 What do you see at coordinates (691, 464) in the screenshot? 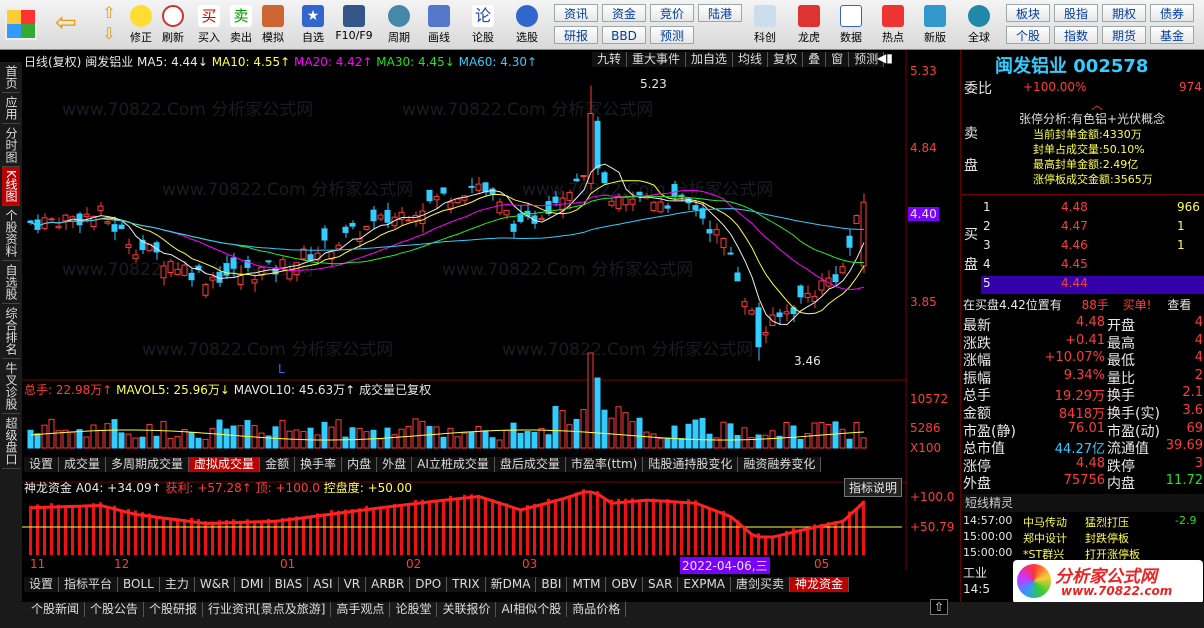
I see `vol-tab: 陆股通持股变化` at bounding box center [691, 464].